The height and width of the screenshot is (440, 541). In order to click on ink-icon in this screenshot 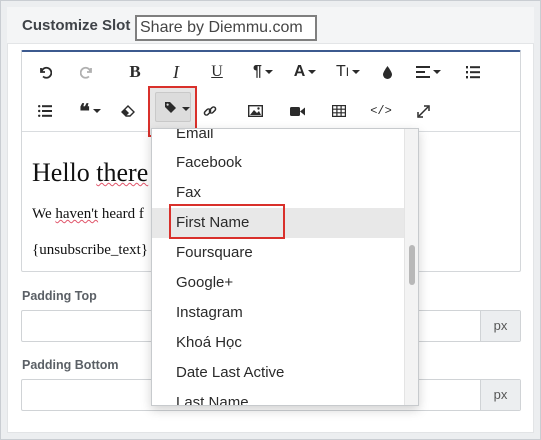, I will do `click(387, 72)`.